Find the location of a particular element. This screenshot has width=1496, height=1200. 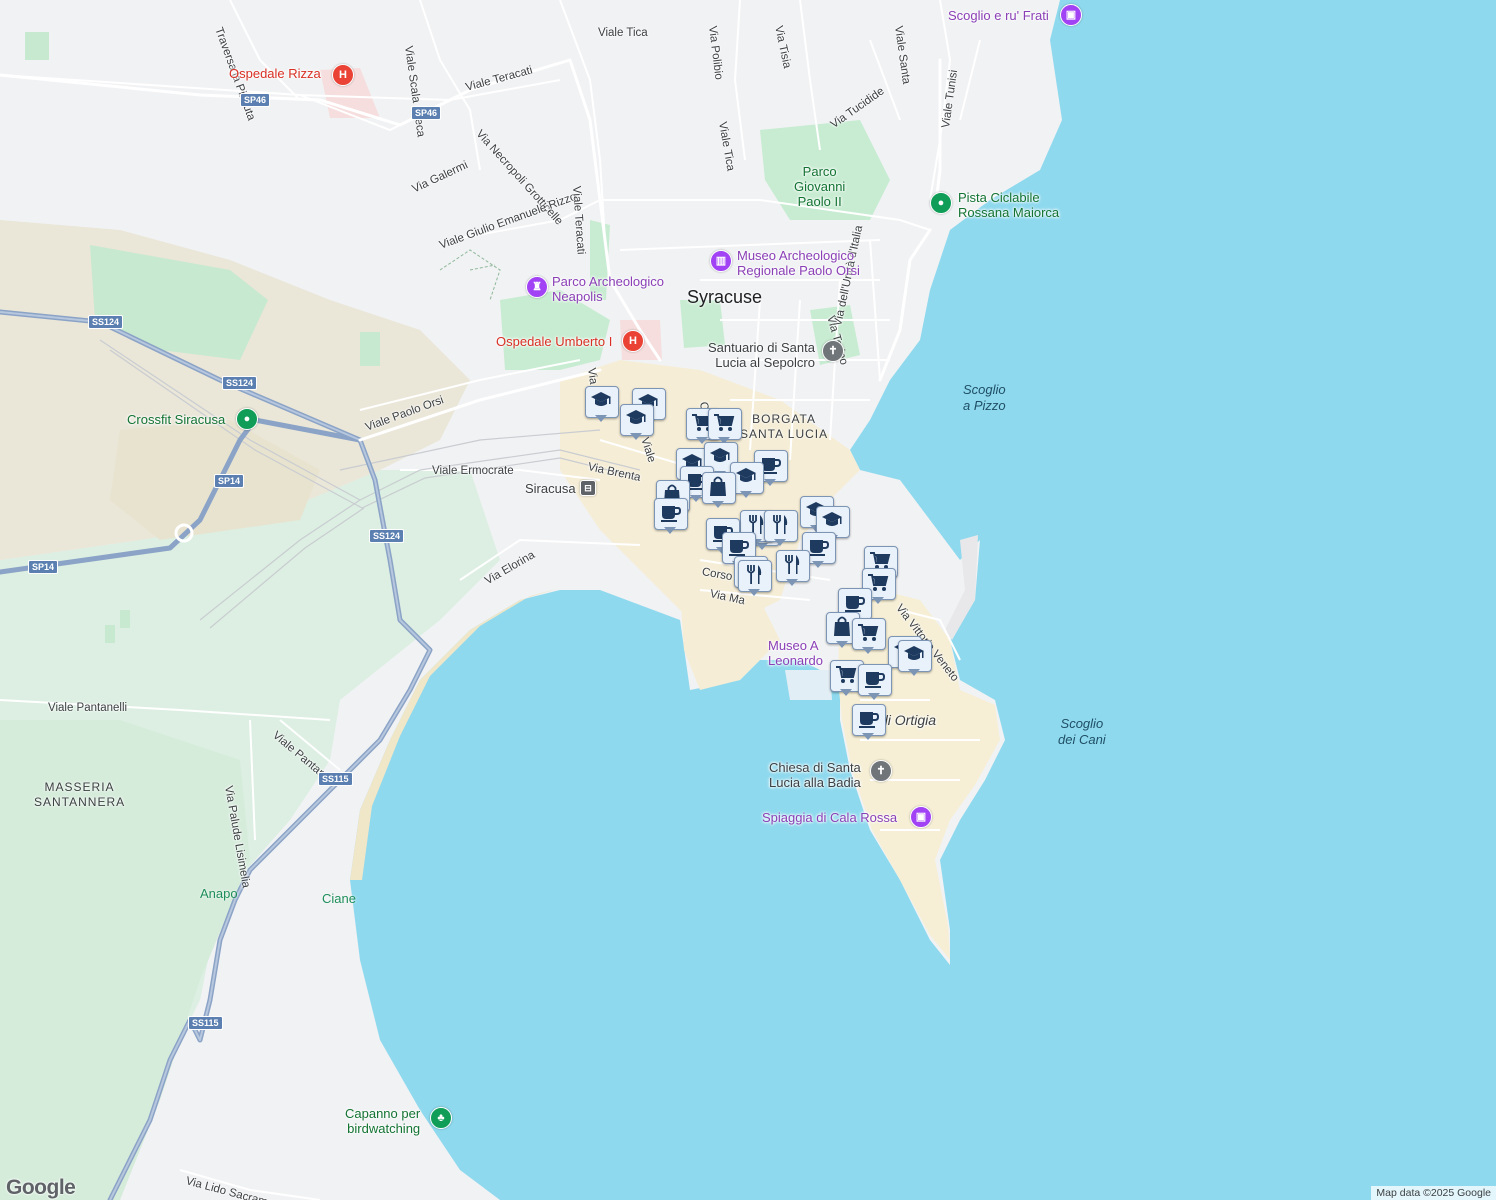

road-label: Viale Ermocrate is located at coordinates (473, 471).